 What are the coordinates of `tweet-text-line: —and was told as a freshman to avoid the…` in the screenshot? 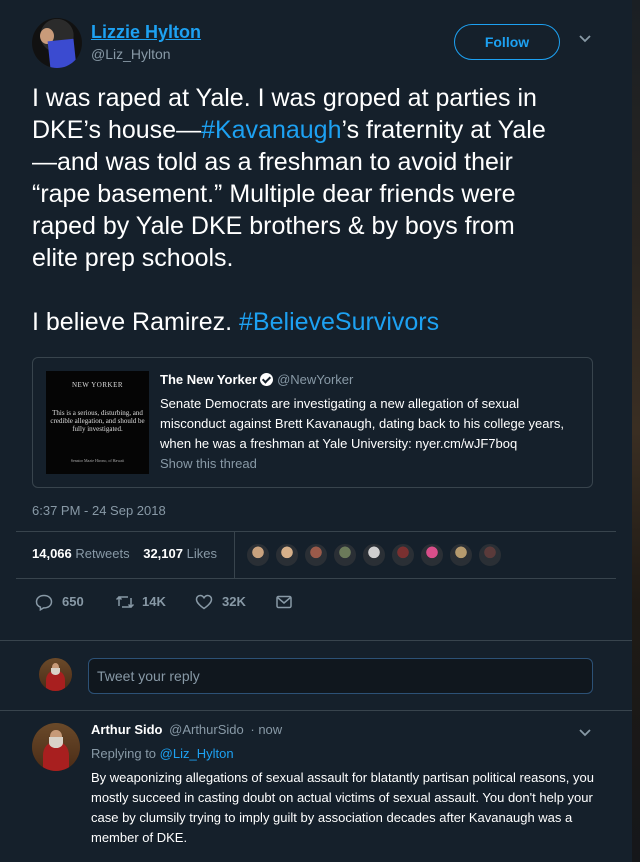 It's located at (317, 162).